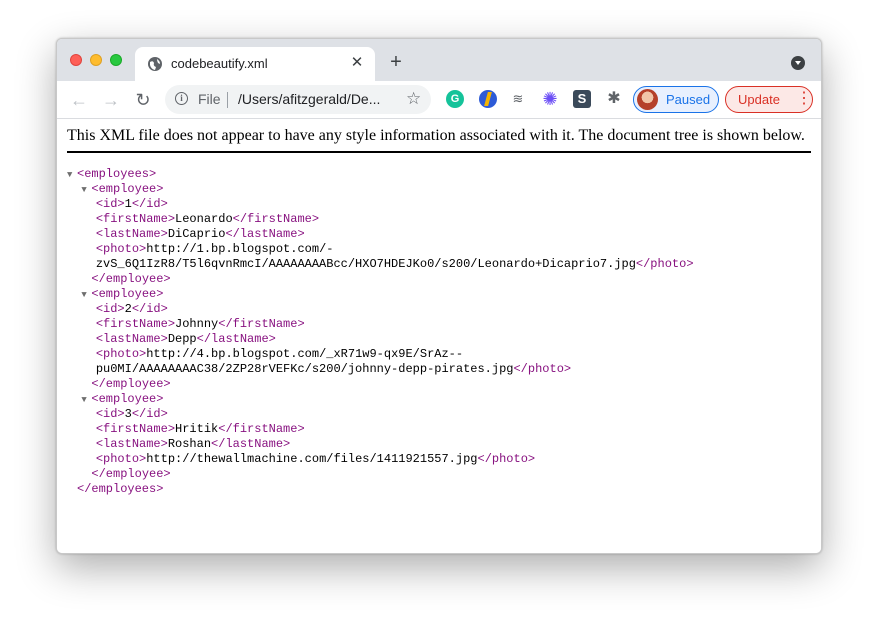 This screenshot has width=876, height=627. I want to click on back-button: ←, so click(79, 100).